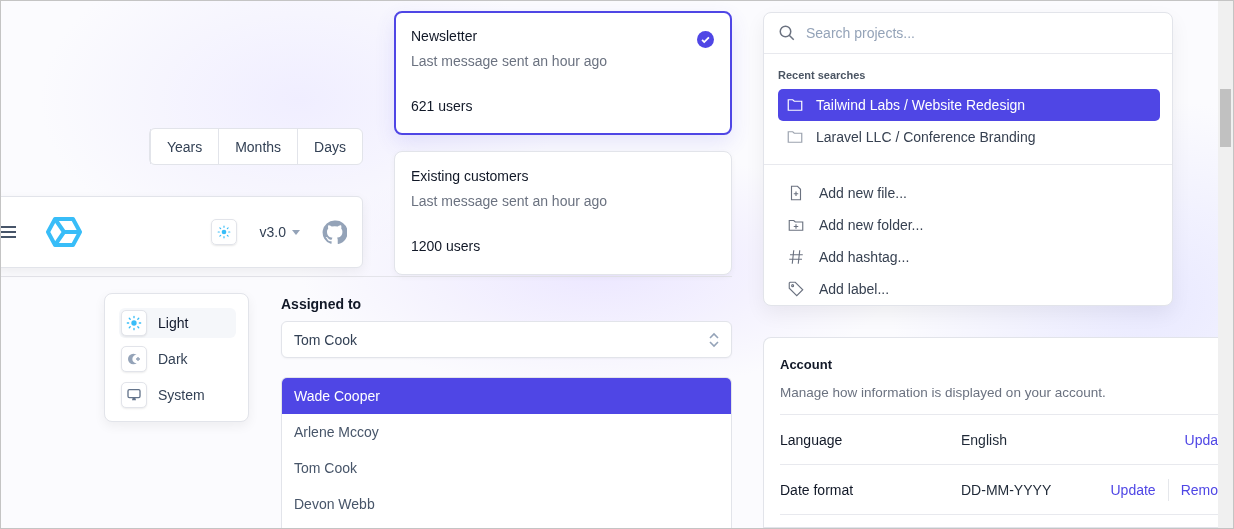 Image resolution: width=1234 pixels, height=529 pixels. Describe the element at coordinates (1199, 489) in the screenshot. I see `setting-link: Remo` at that location.